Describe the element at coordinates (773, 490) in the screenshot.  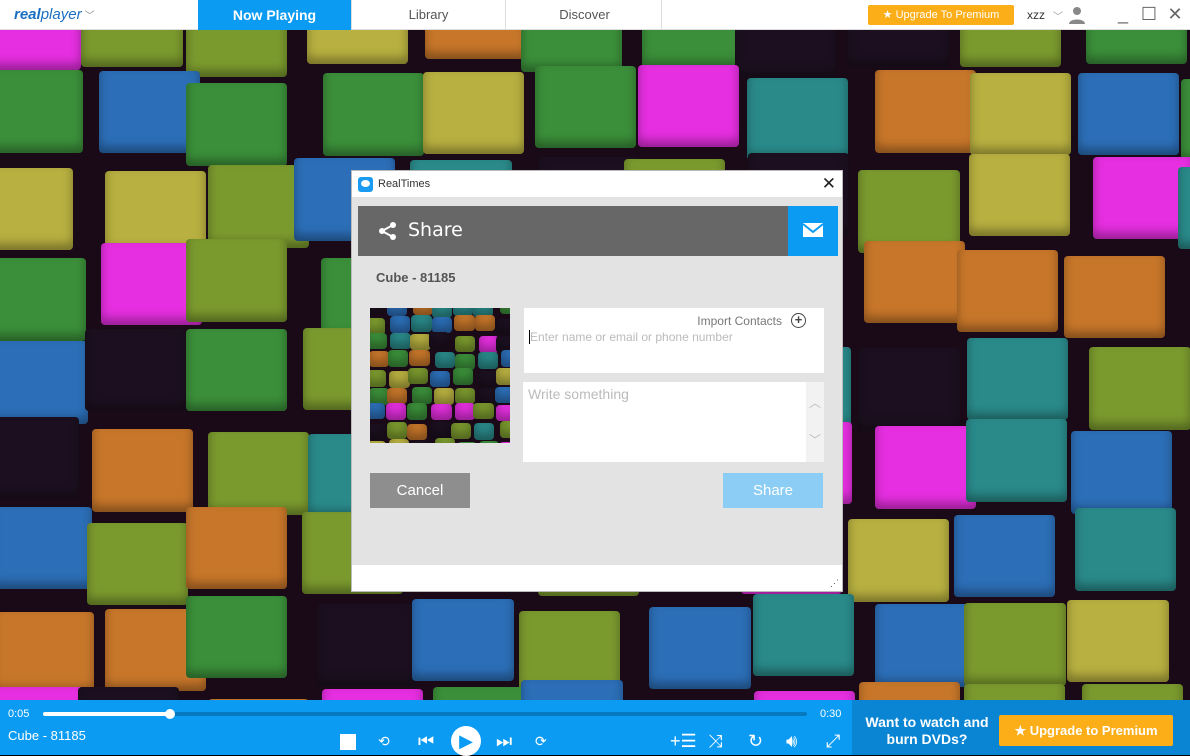
I see `share-button: Share` at that location.